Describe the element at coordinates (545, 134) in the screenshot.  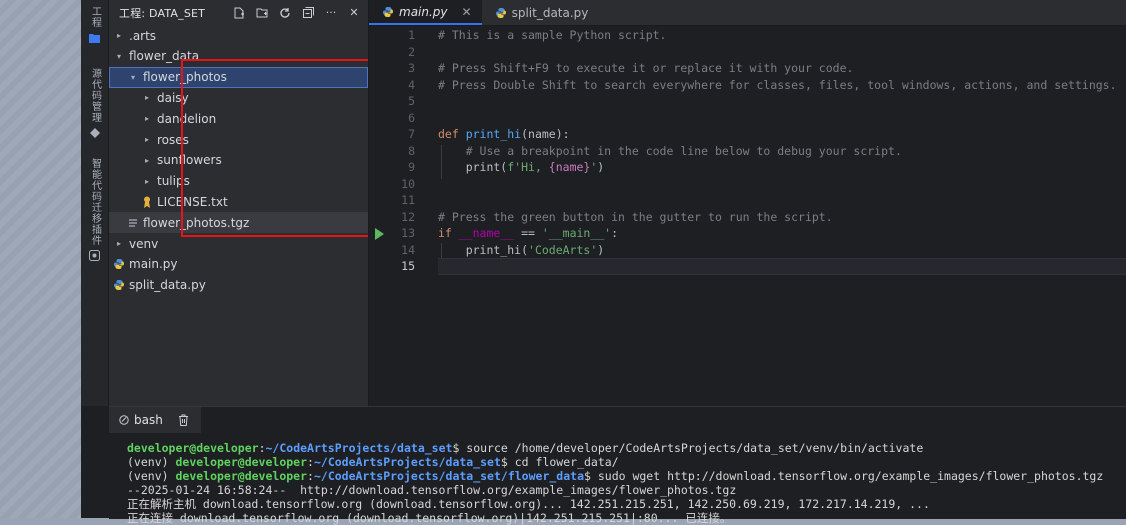
I see `code-text: (name):` at that location.